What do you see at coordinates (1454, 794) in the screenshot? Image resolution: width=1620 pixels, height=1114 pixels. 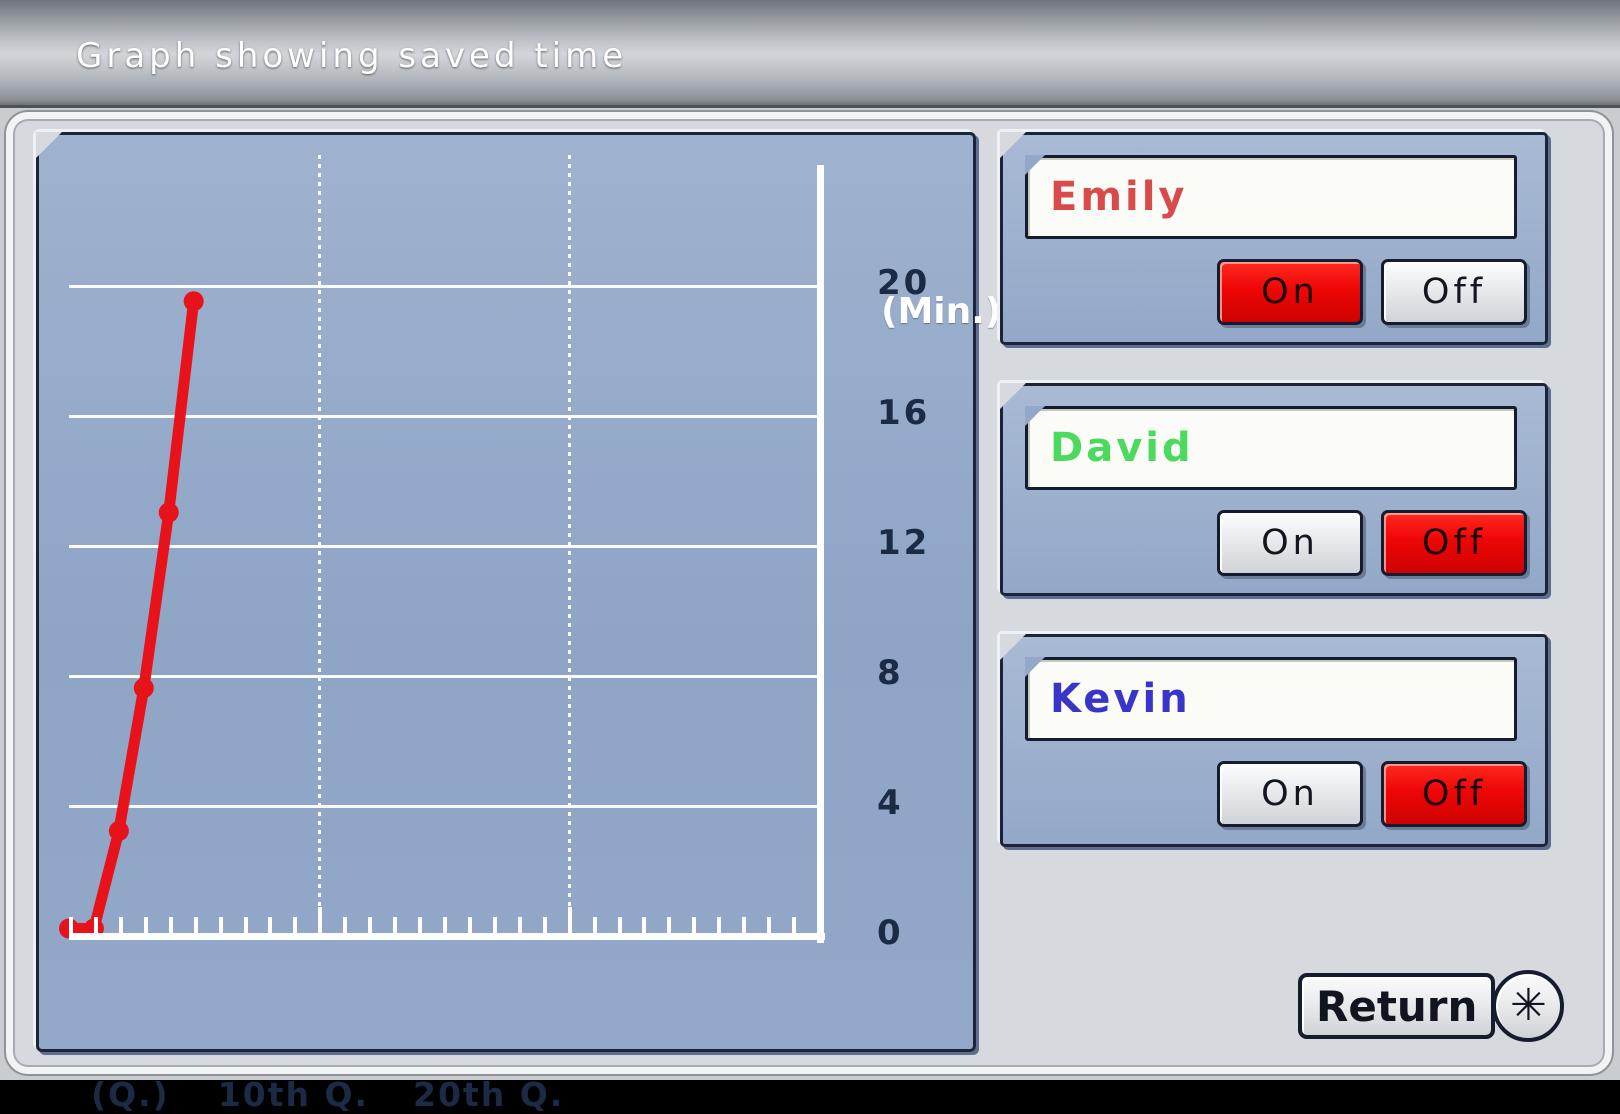 I see `off-button-kevin: Off` at bounding box center [1454, 794].